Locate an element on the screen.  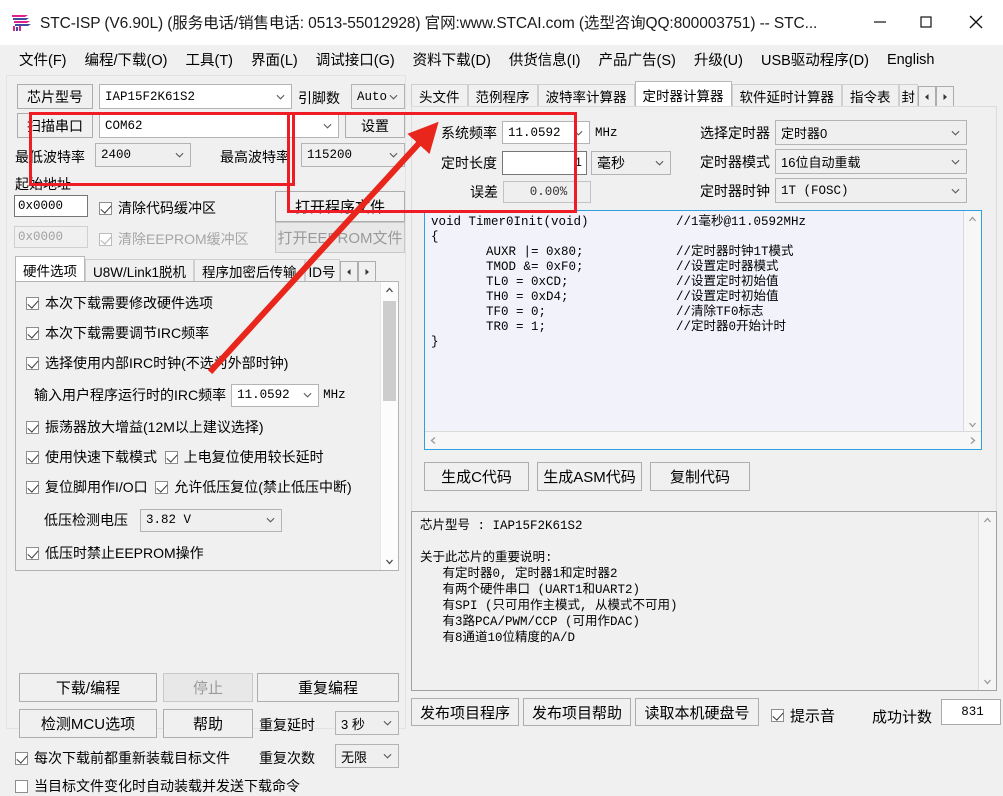
menu-item-file: 文件(F) is located at coordinates (43, 59).